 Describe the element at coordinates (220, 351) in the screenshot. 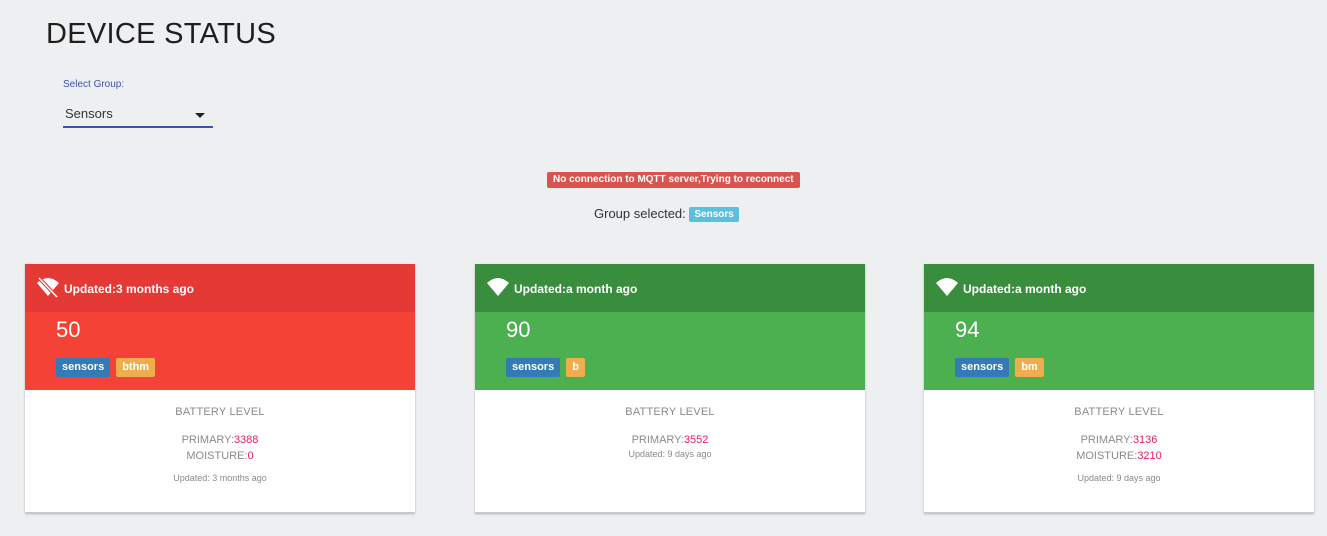

I see `device-card-value-area: 50 sensors bthm` at that location.